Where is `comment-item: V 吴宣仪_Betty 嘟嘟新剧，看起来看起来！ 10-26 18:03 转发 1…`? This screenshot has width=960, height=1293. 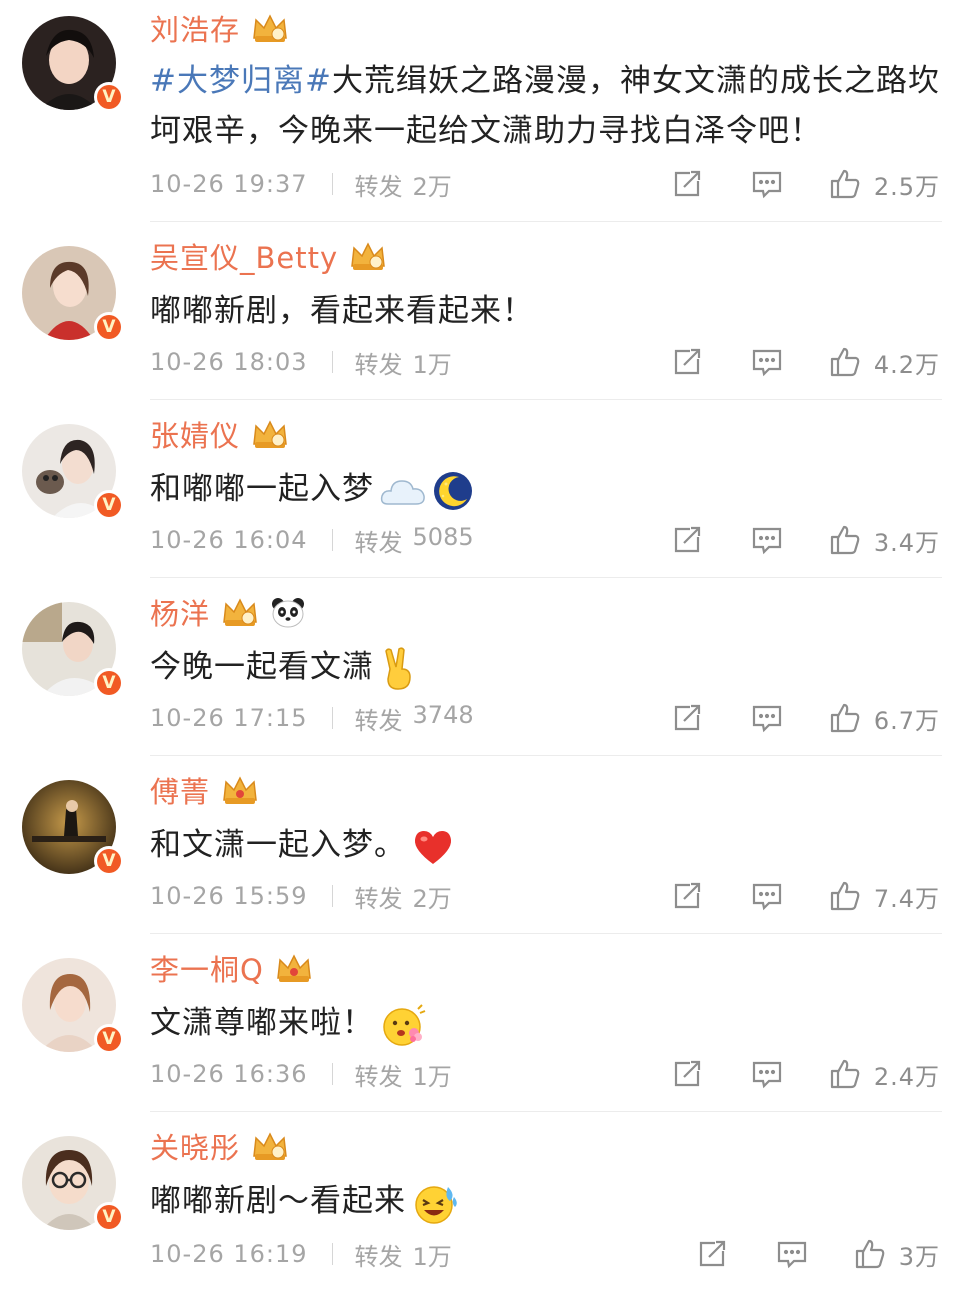 comment-item: V 吴宣仪_Betty 嘟嘟新剧，看起来看起来！ 10-26 18:03 转发 1… is located at coordinates (480, 311).